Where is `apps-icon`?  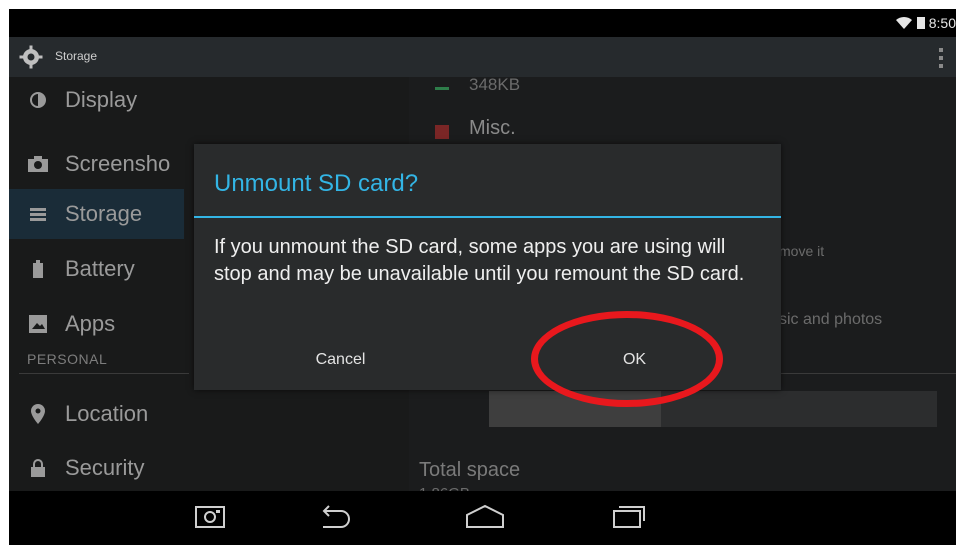 apps-icon is located at coordinates (38, 324).